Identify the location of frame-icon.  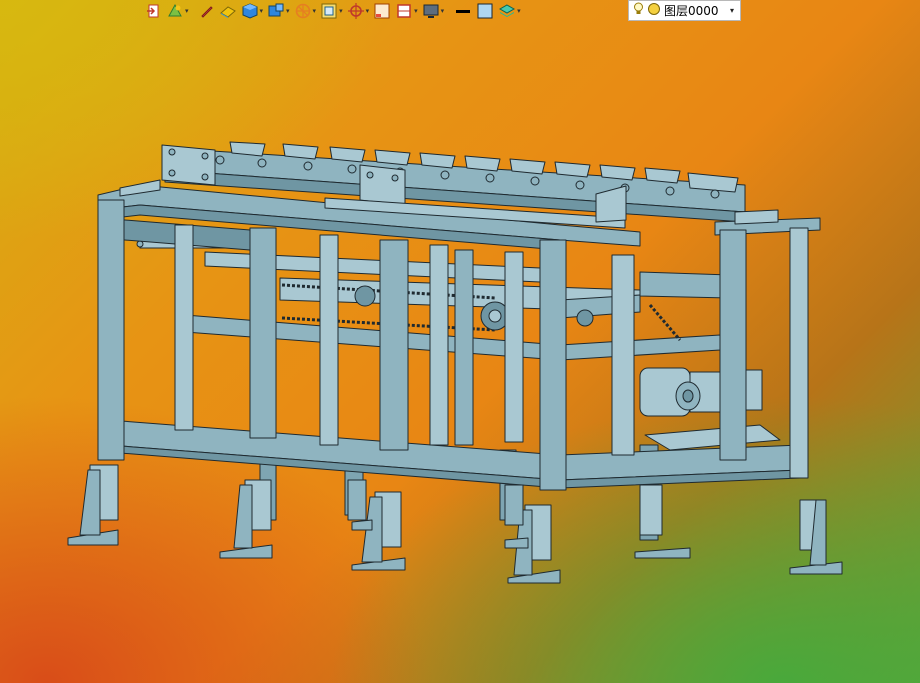
(382, 11).